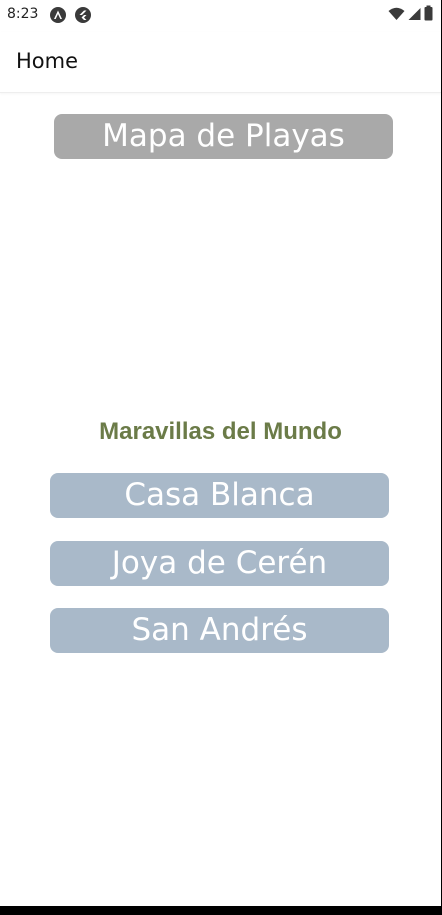 The image size is (442, 915). What do you see at coordinates (219, 495) in the screenshot?
I see `place-button-casa-blanca: Casa Blanca` at bounding box center [219, 495].